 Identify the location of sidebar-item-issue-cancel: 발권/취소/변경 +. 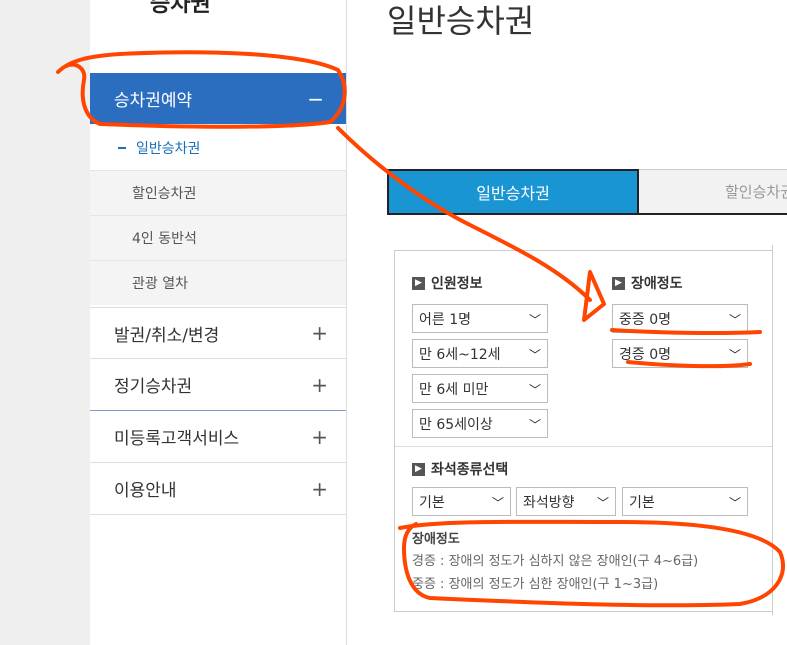
(218, 333).